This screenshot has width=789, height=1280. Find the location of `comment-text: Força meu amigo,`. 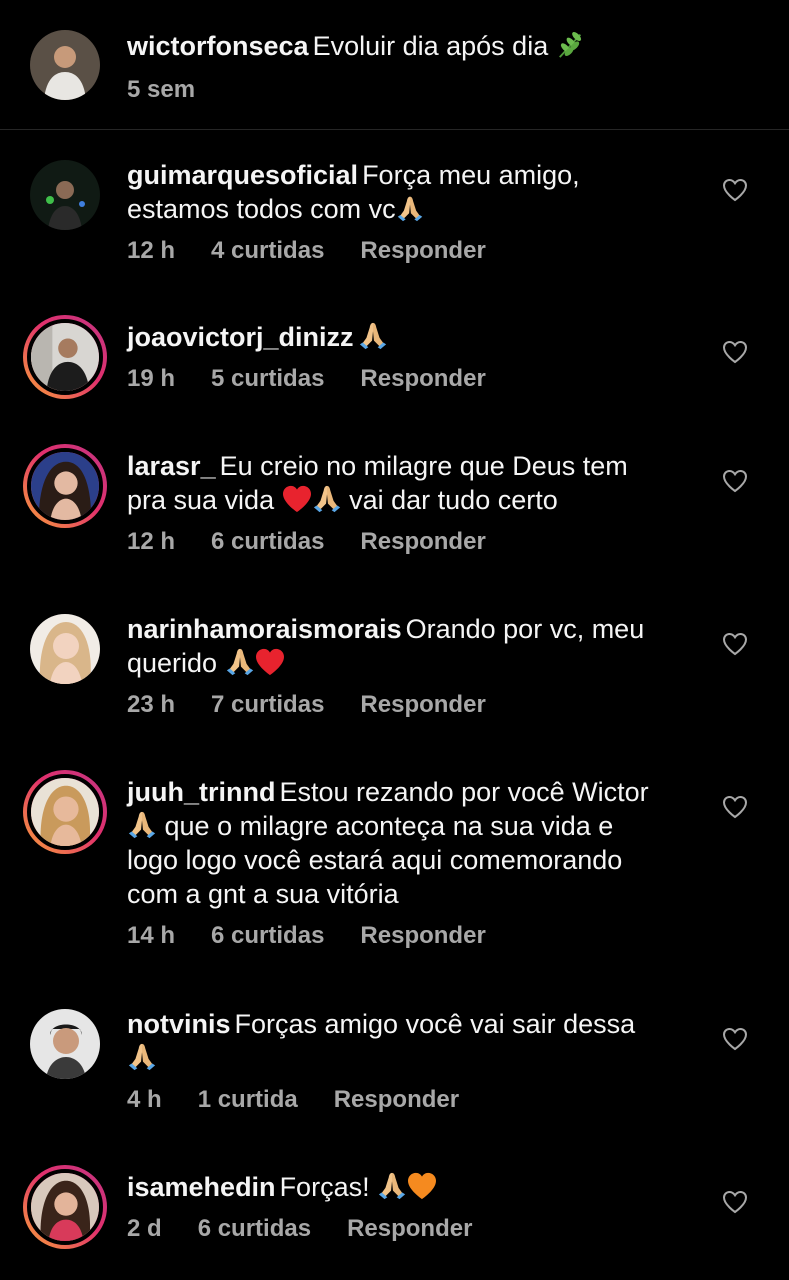

comment-text: Força meu amigo, is located at coordinates (471, 175).